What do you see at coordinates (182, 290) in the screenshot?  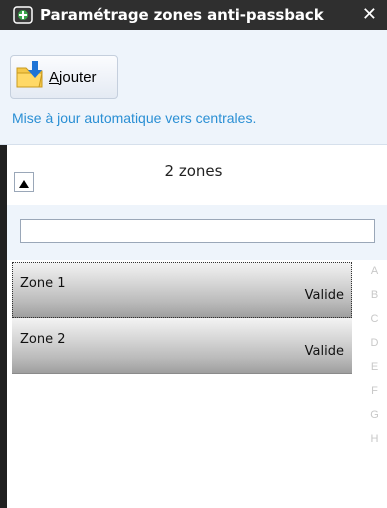 I see `list-item: Zone 1 Valide` at bounding box center [182, 290].